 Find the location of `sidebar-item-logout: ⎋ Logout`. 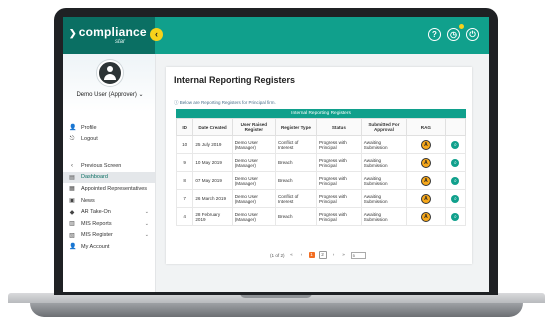

sidebar-item-logout: ⎋ Logout is located at coordinates (109, 140).